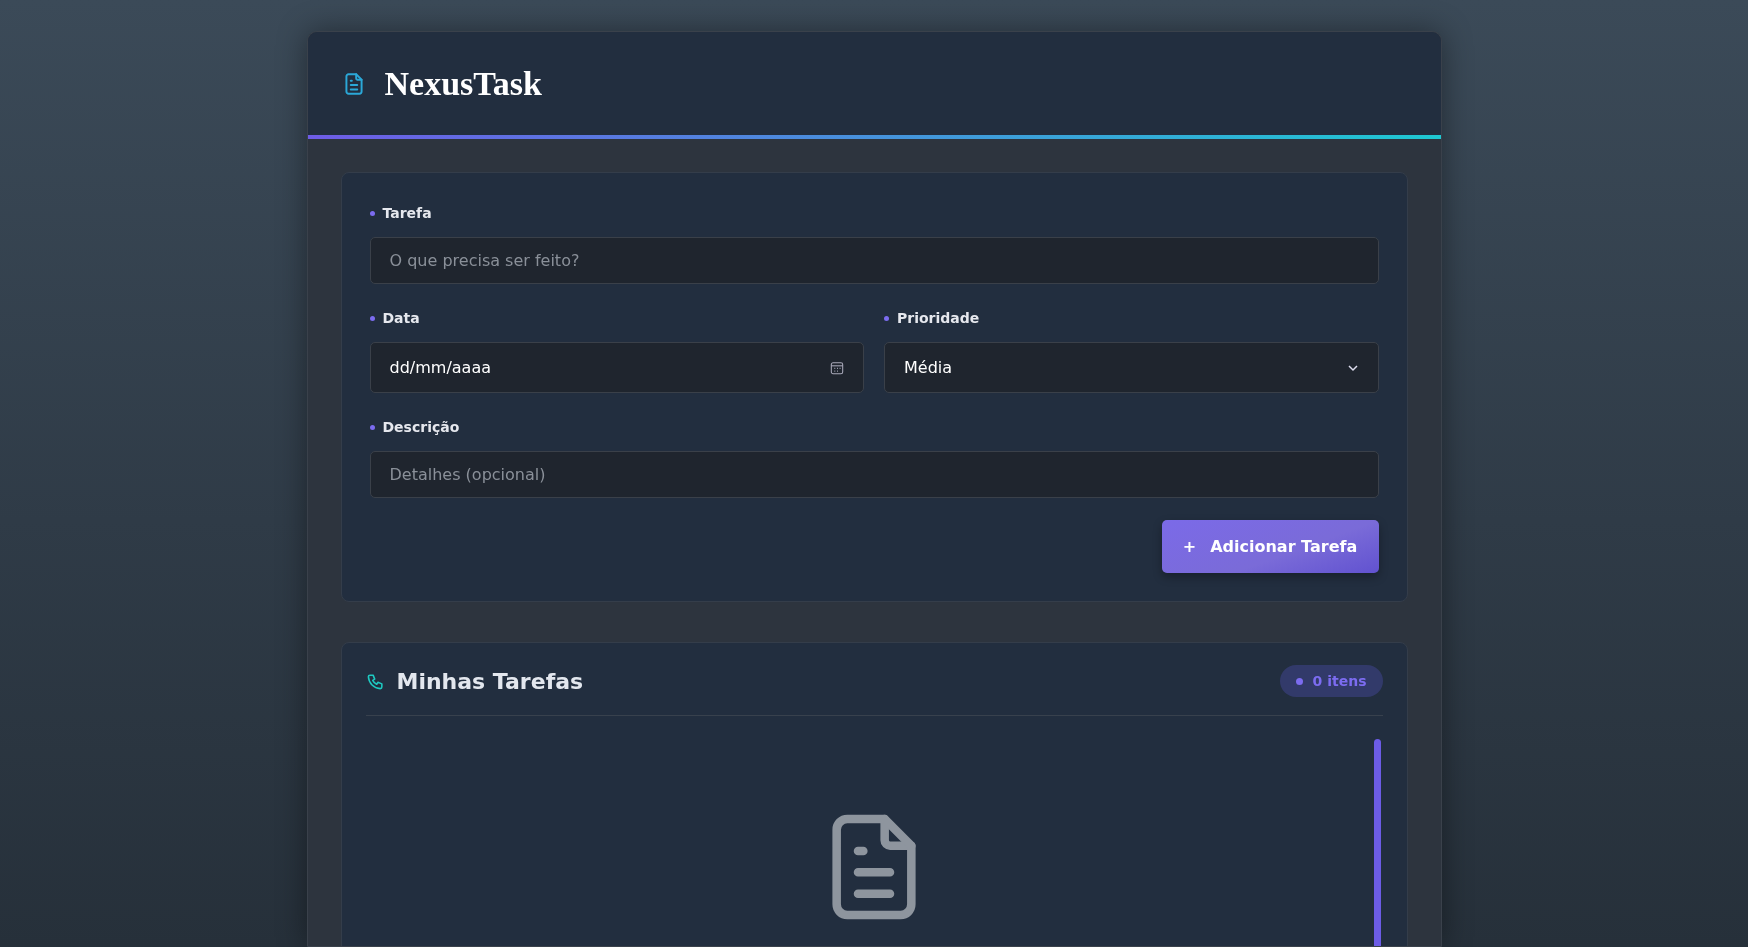 The width and height of the screenshot is (1748, 947). What do you see at coordinates (1131, 367) in the screenshot?
I see `priority-dropdown: Média` at bounding box center [1131, 367].